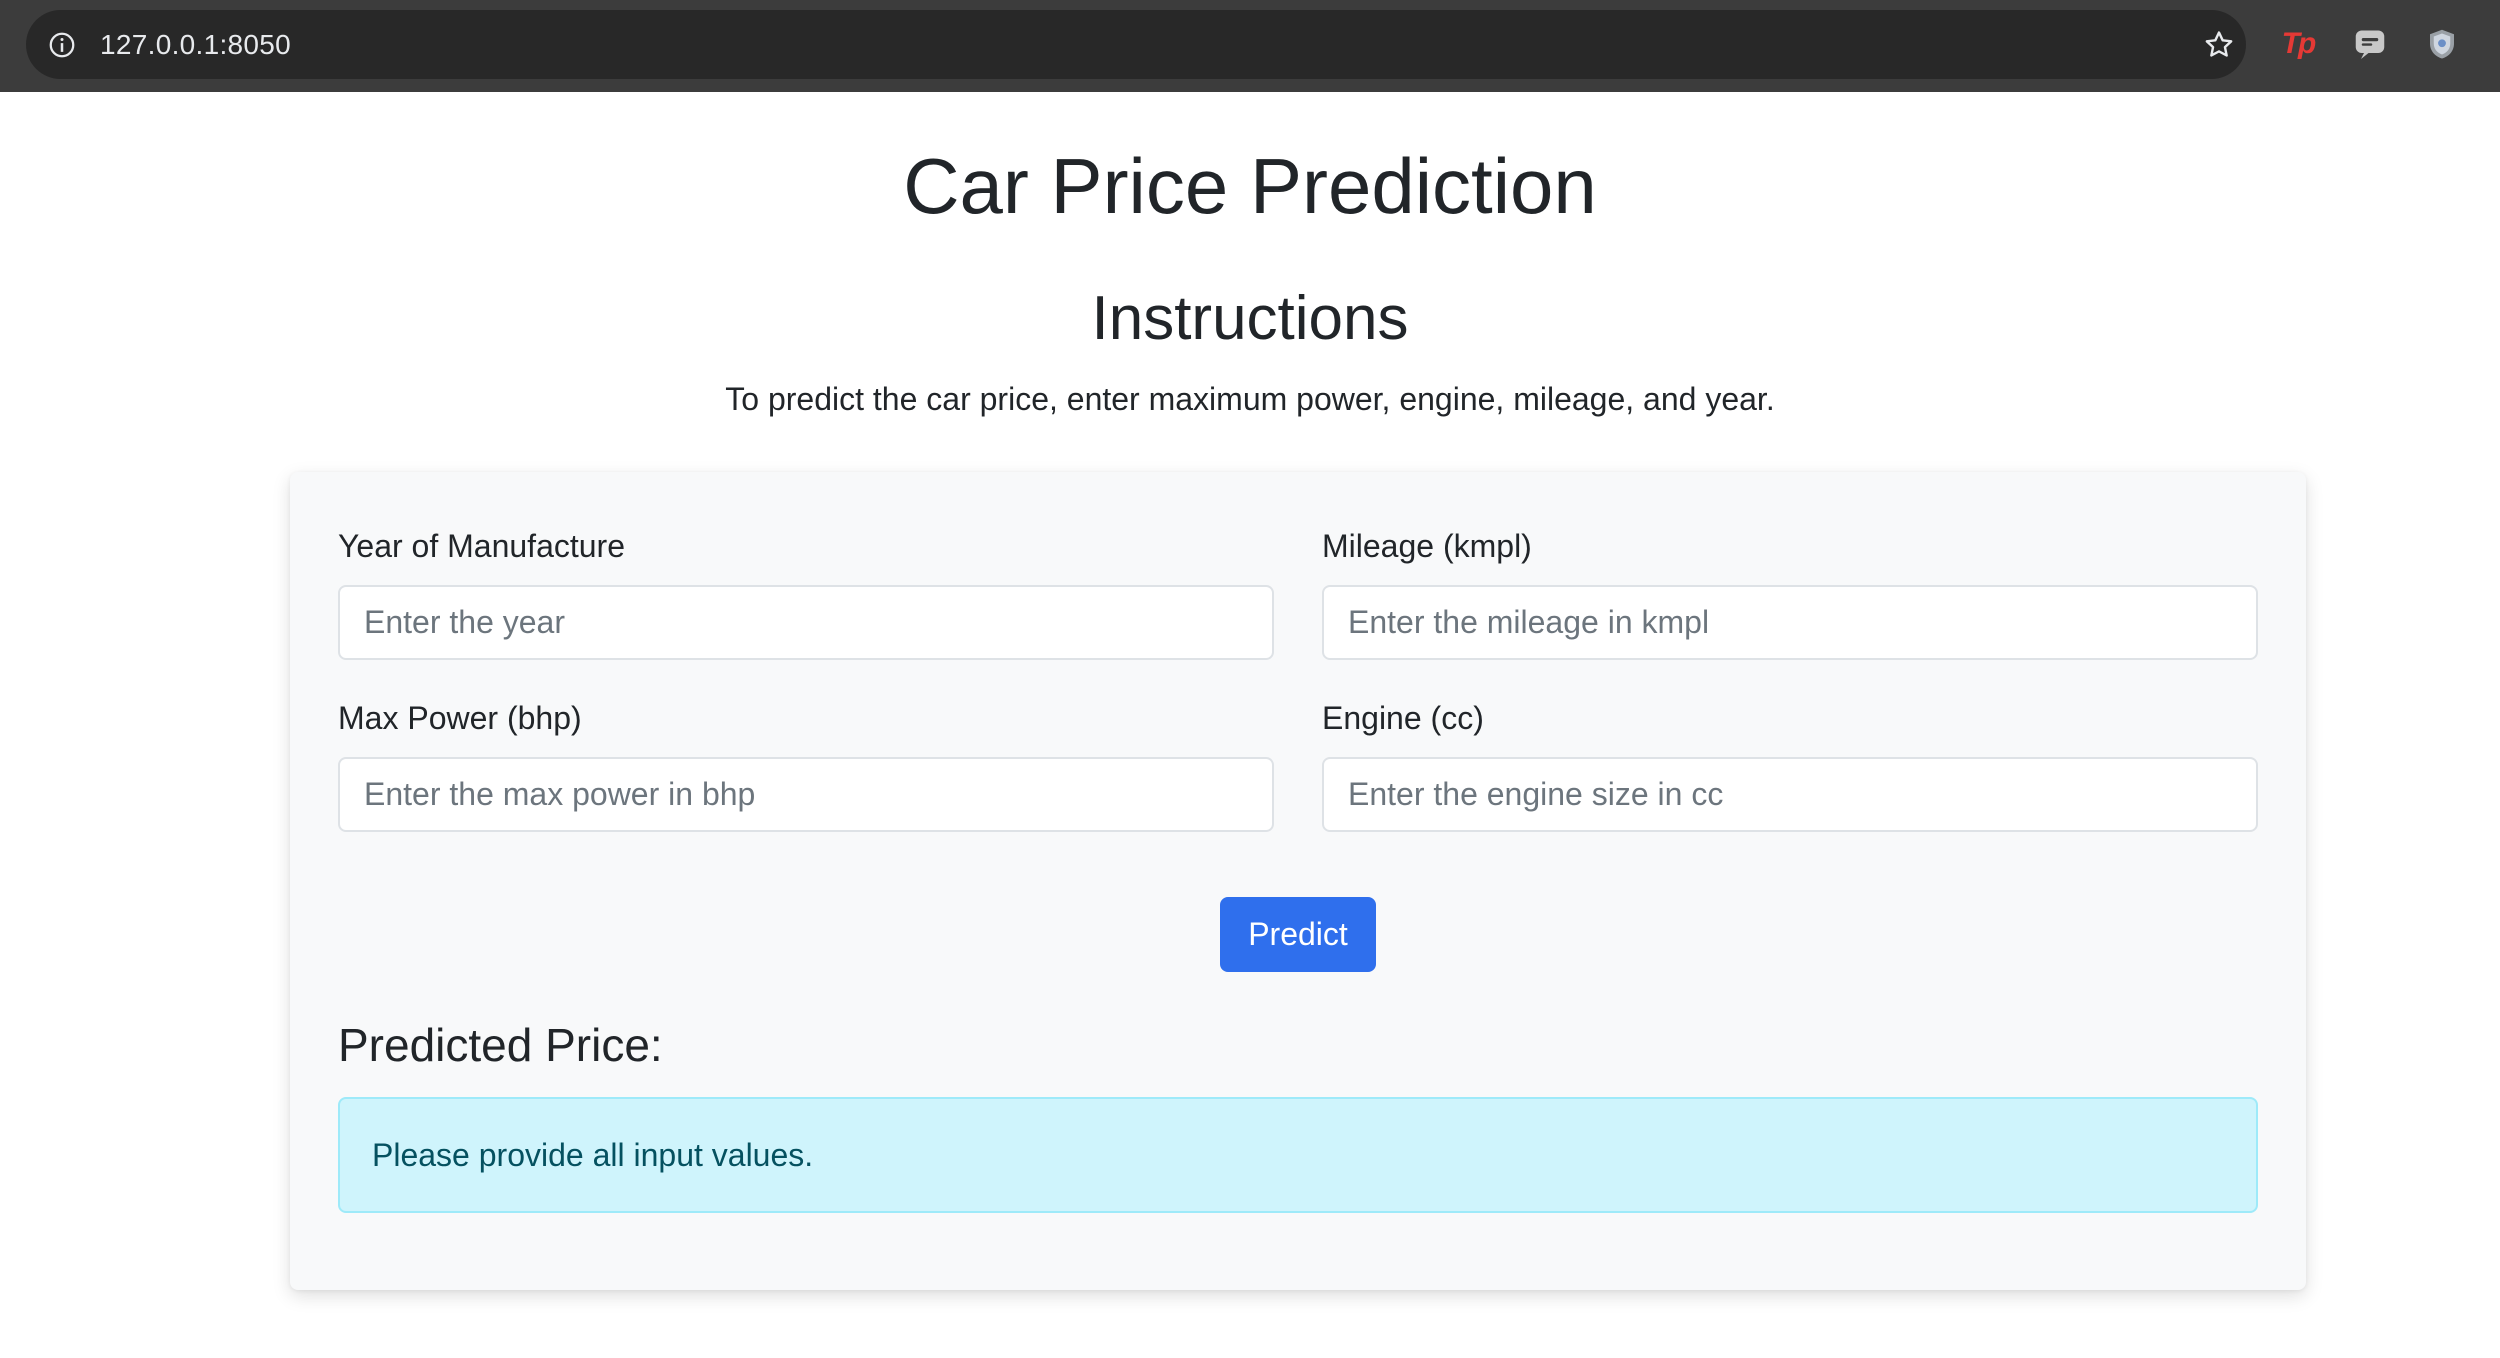  I want to click on engine-label: Engine (cc), so click(1403, 718).